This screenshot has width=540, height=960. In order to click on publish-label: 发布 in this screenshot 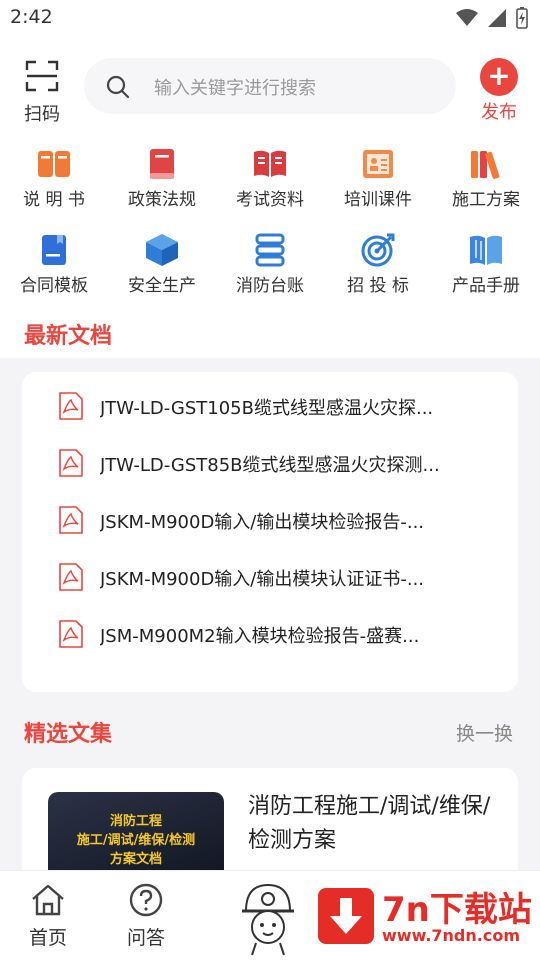, I will do `click(499, 112)`.